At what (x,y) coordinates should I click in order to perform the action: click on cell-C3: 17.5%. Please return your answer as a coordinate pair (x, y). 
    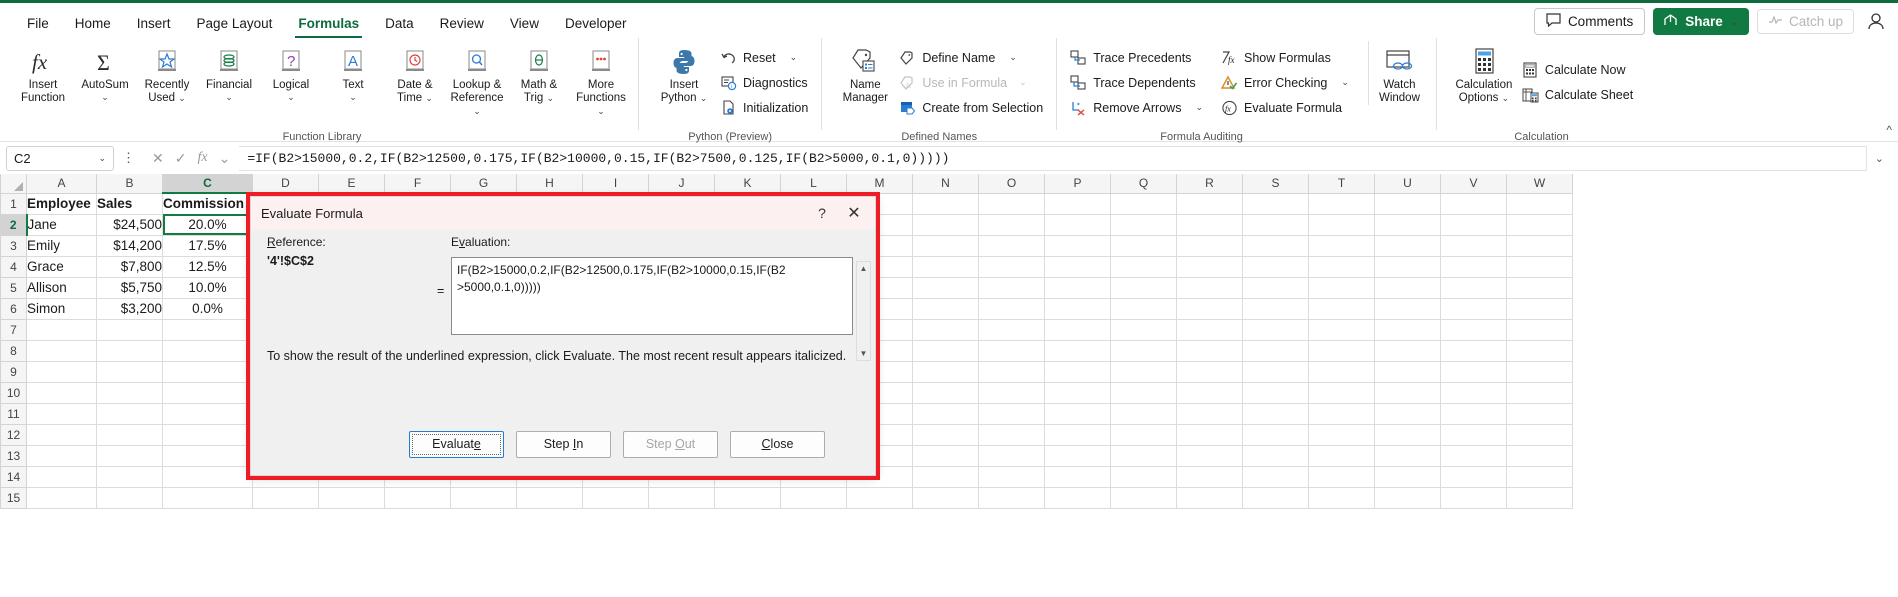
    Looking at the image, I should click on (207, 246).